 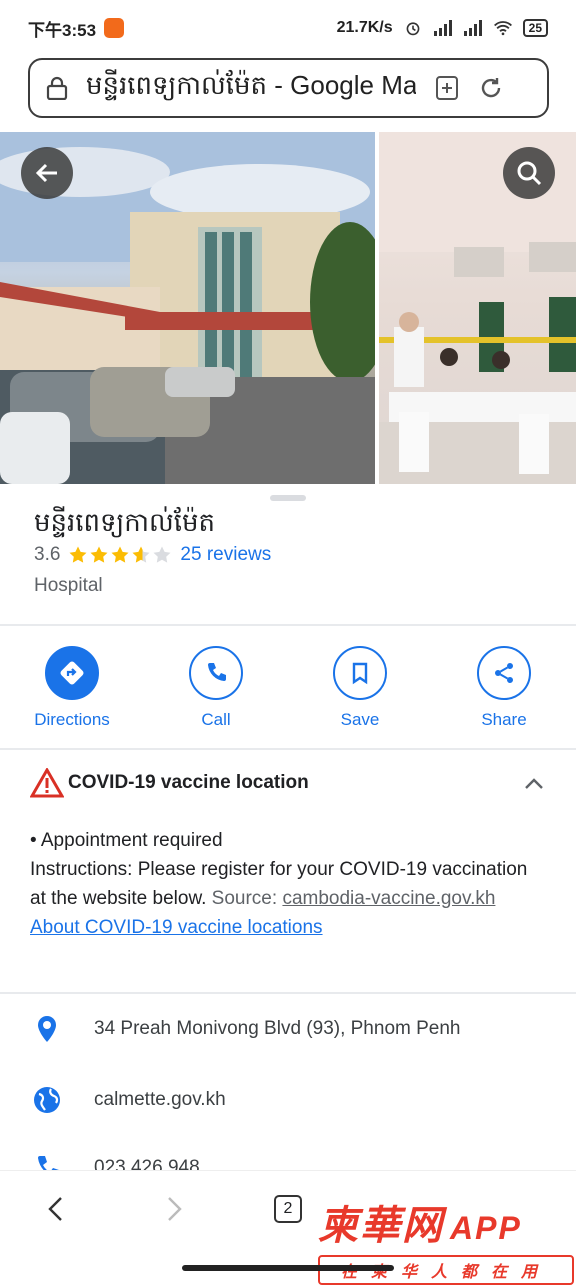 I want to click on watermark-logo: 柬華网 APP 在柬华人都在用, so click(x=446, y=1239).